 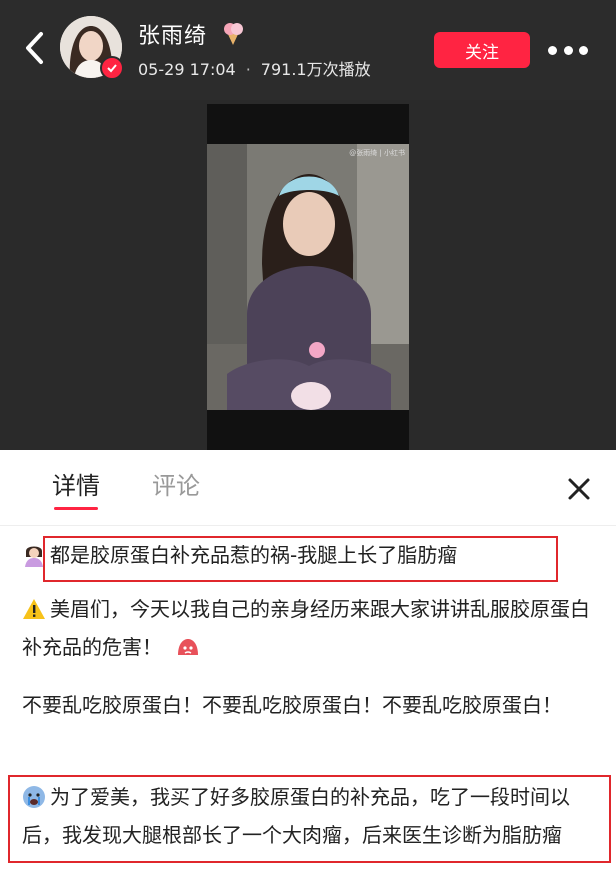 What do you see at coordinates (377, 153) in the screenshot?
I see `video-watermark: @张雨绮 | 小红书` at bounding box center [377, 153].